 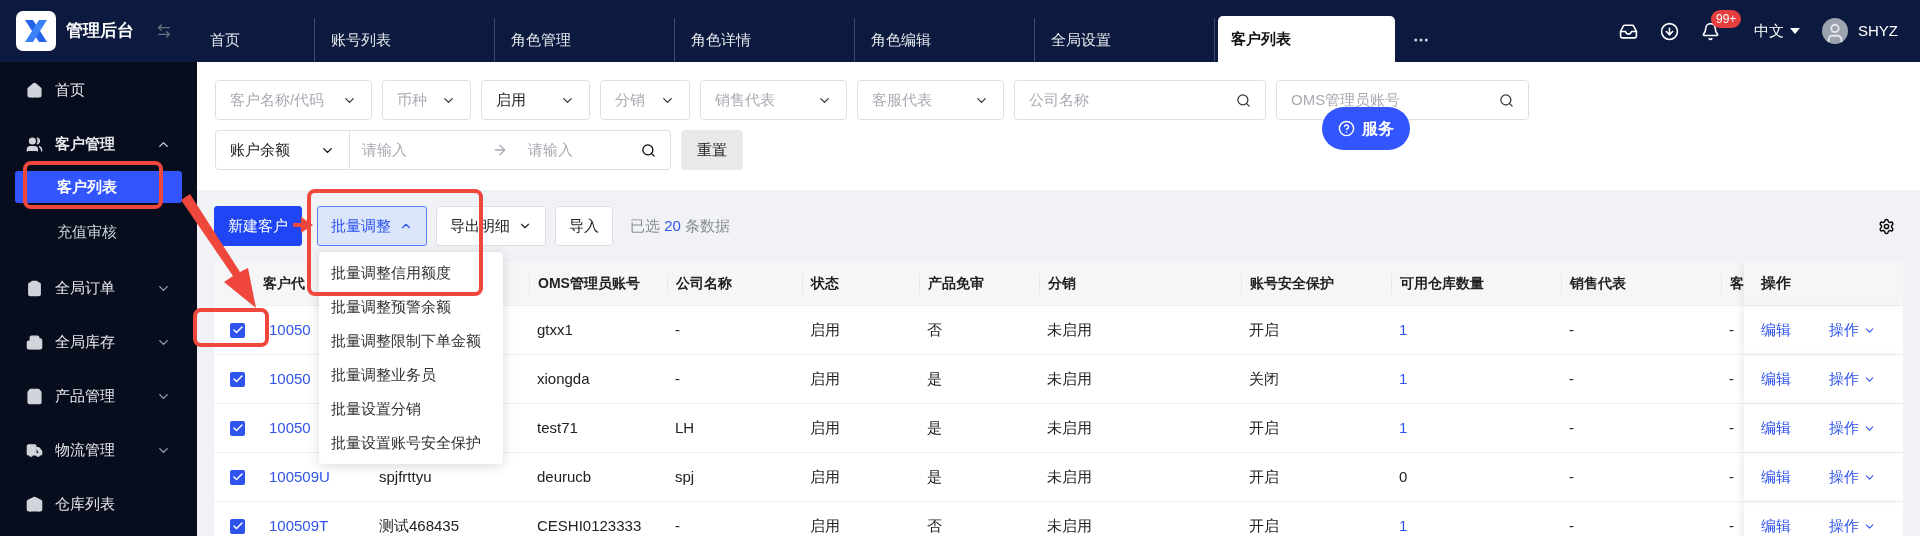 I want to click on menu-item: 批量调整信用额度, so click(x=411, y=273).